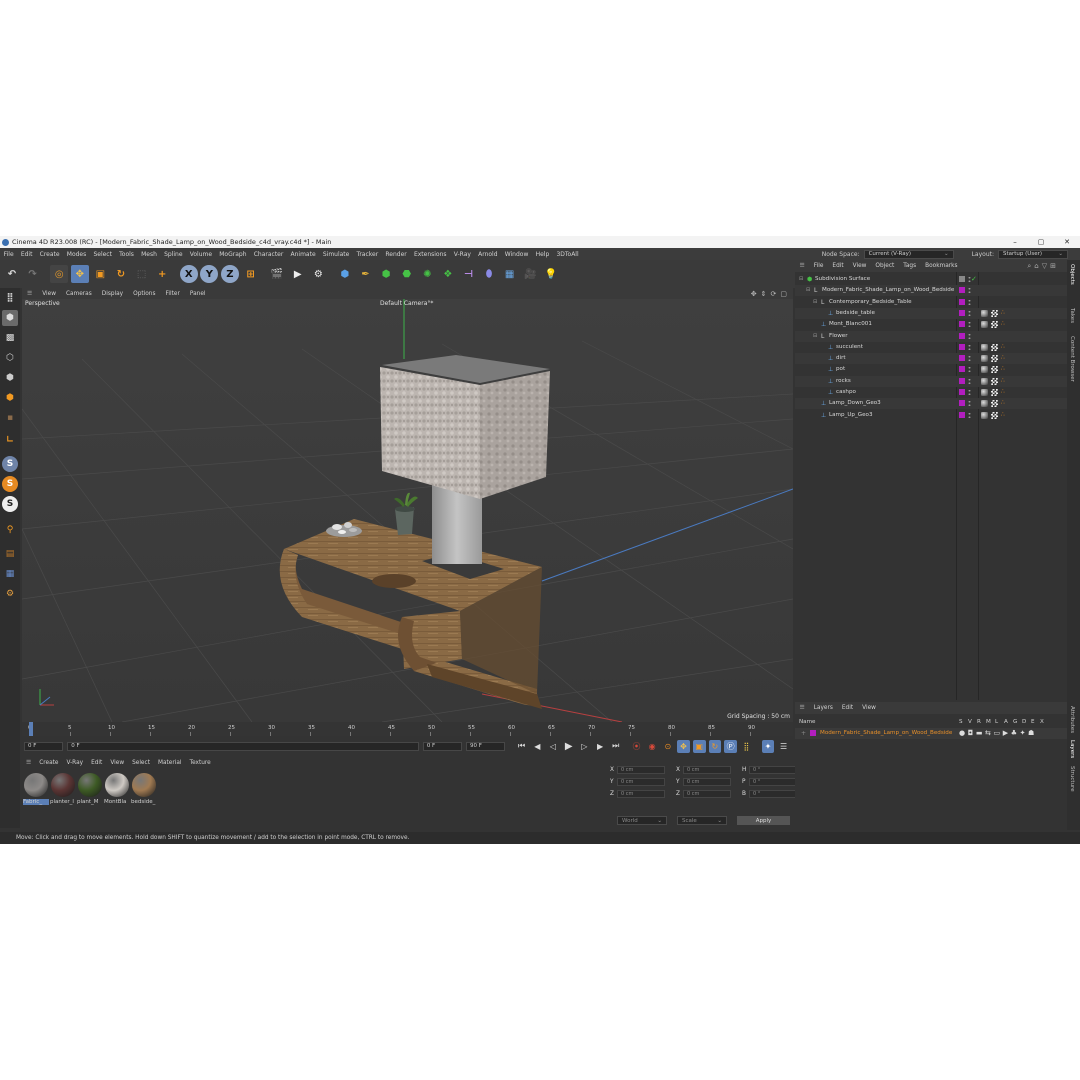 The image size is (1080, 1080). What do you see at coordinates (200, 763) in the screenshot?
I see `material-menu-texture: Texture` at bounding box center [200, 763].